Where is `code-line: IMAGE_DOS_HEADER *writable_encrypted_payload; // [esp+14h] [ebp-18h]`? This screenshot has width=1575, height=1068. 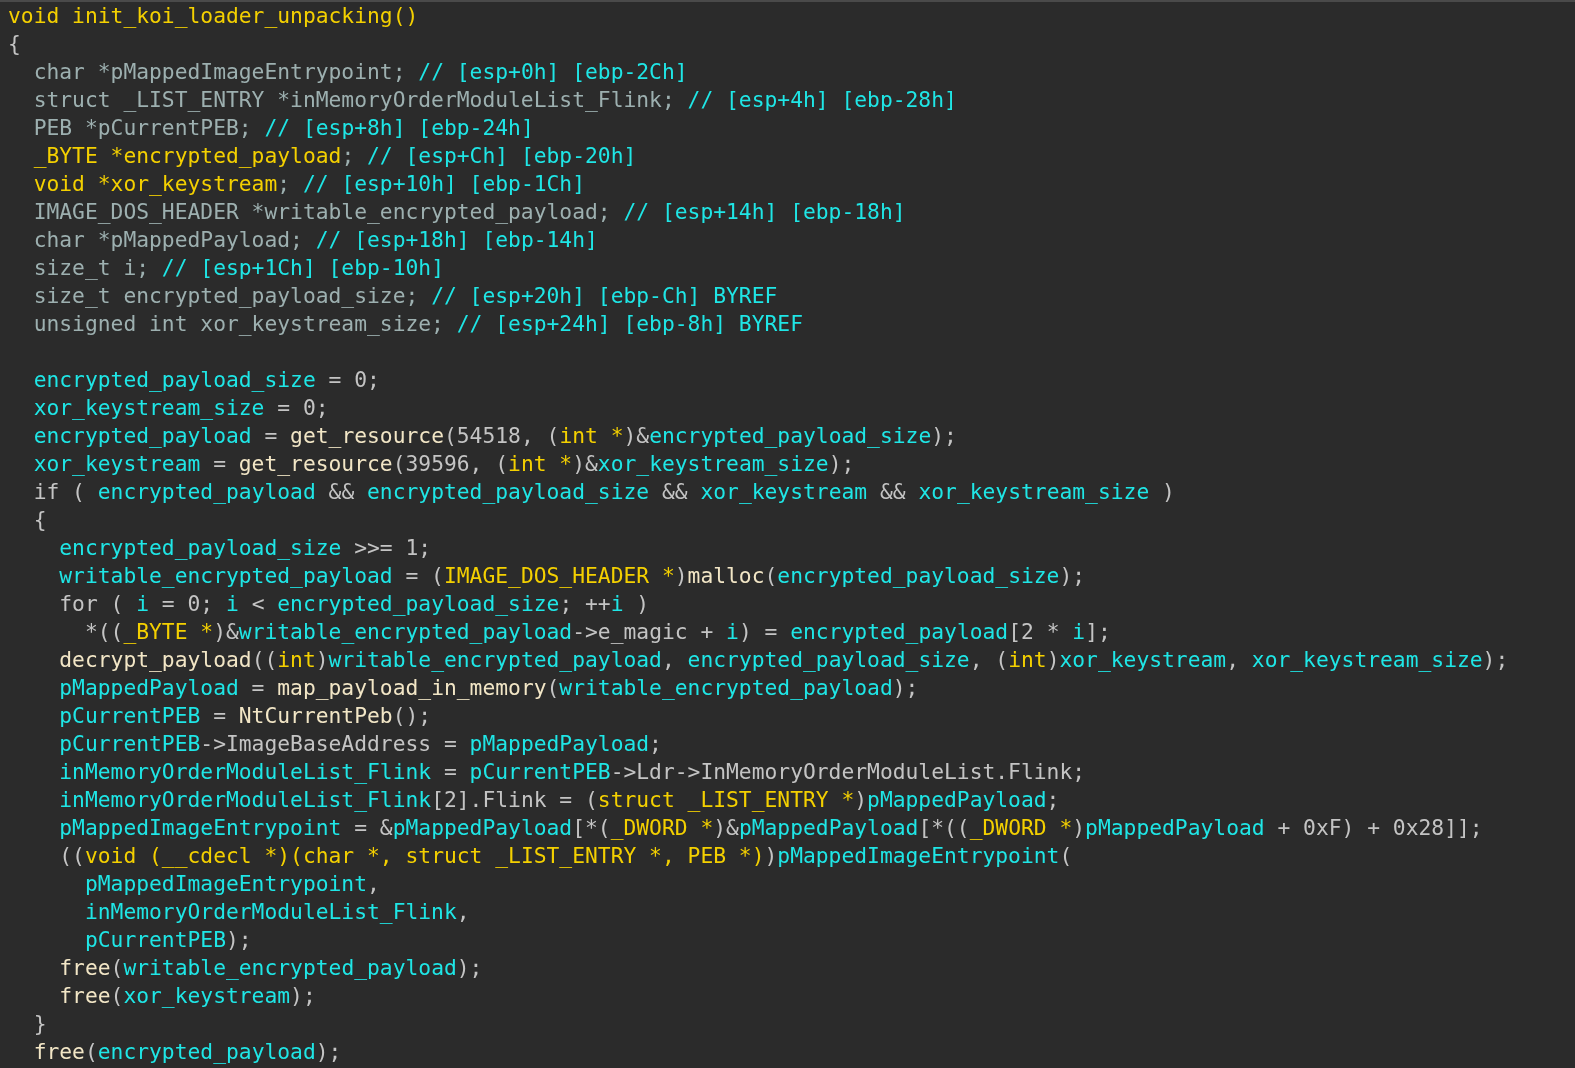 code-line: IMAGE_DOS_HEADER *writable_encrypted_payload; // [esp+14h] [ebp-18h] is located at coordinates (469, 212).